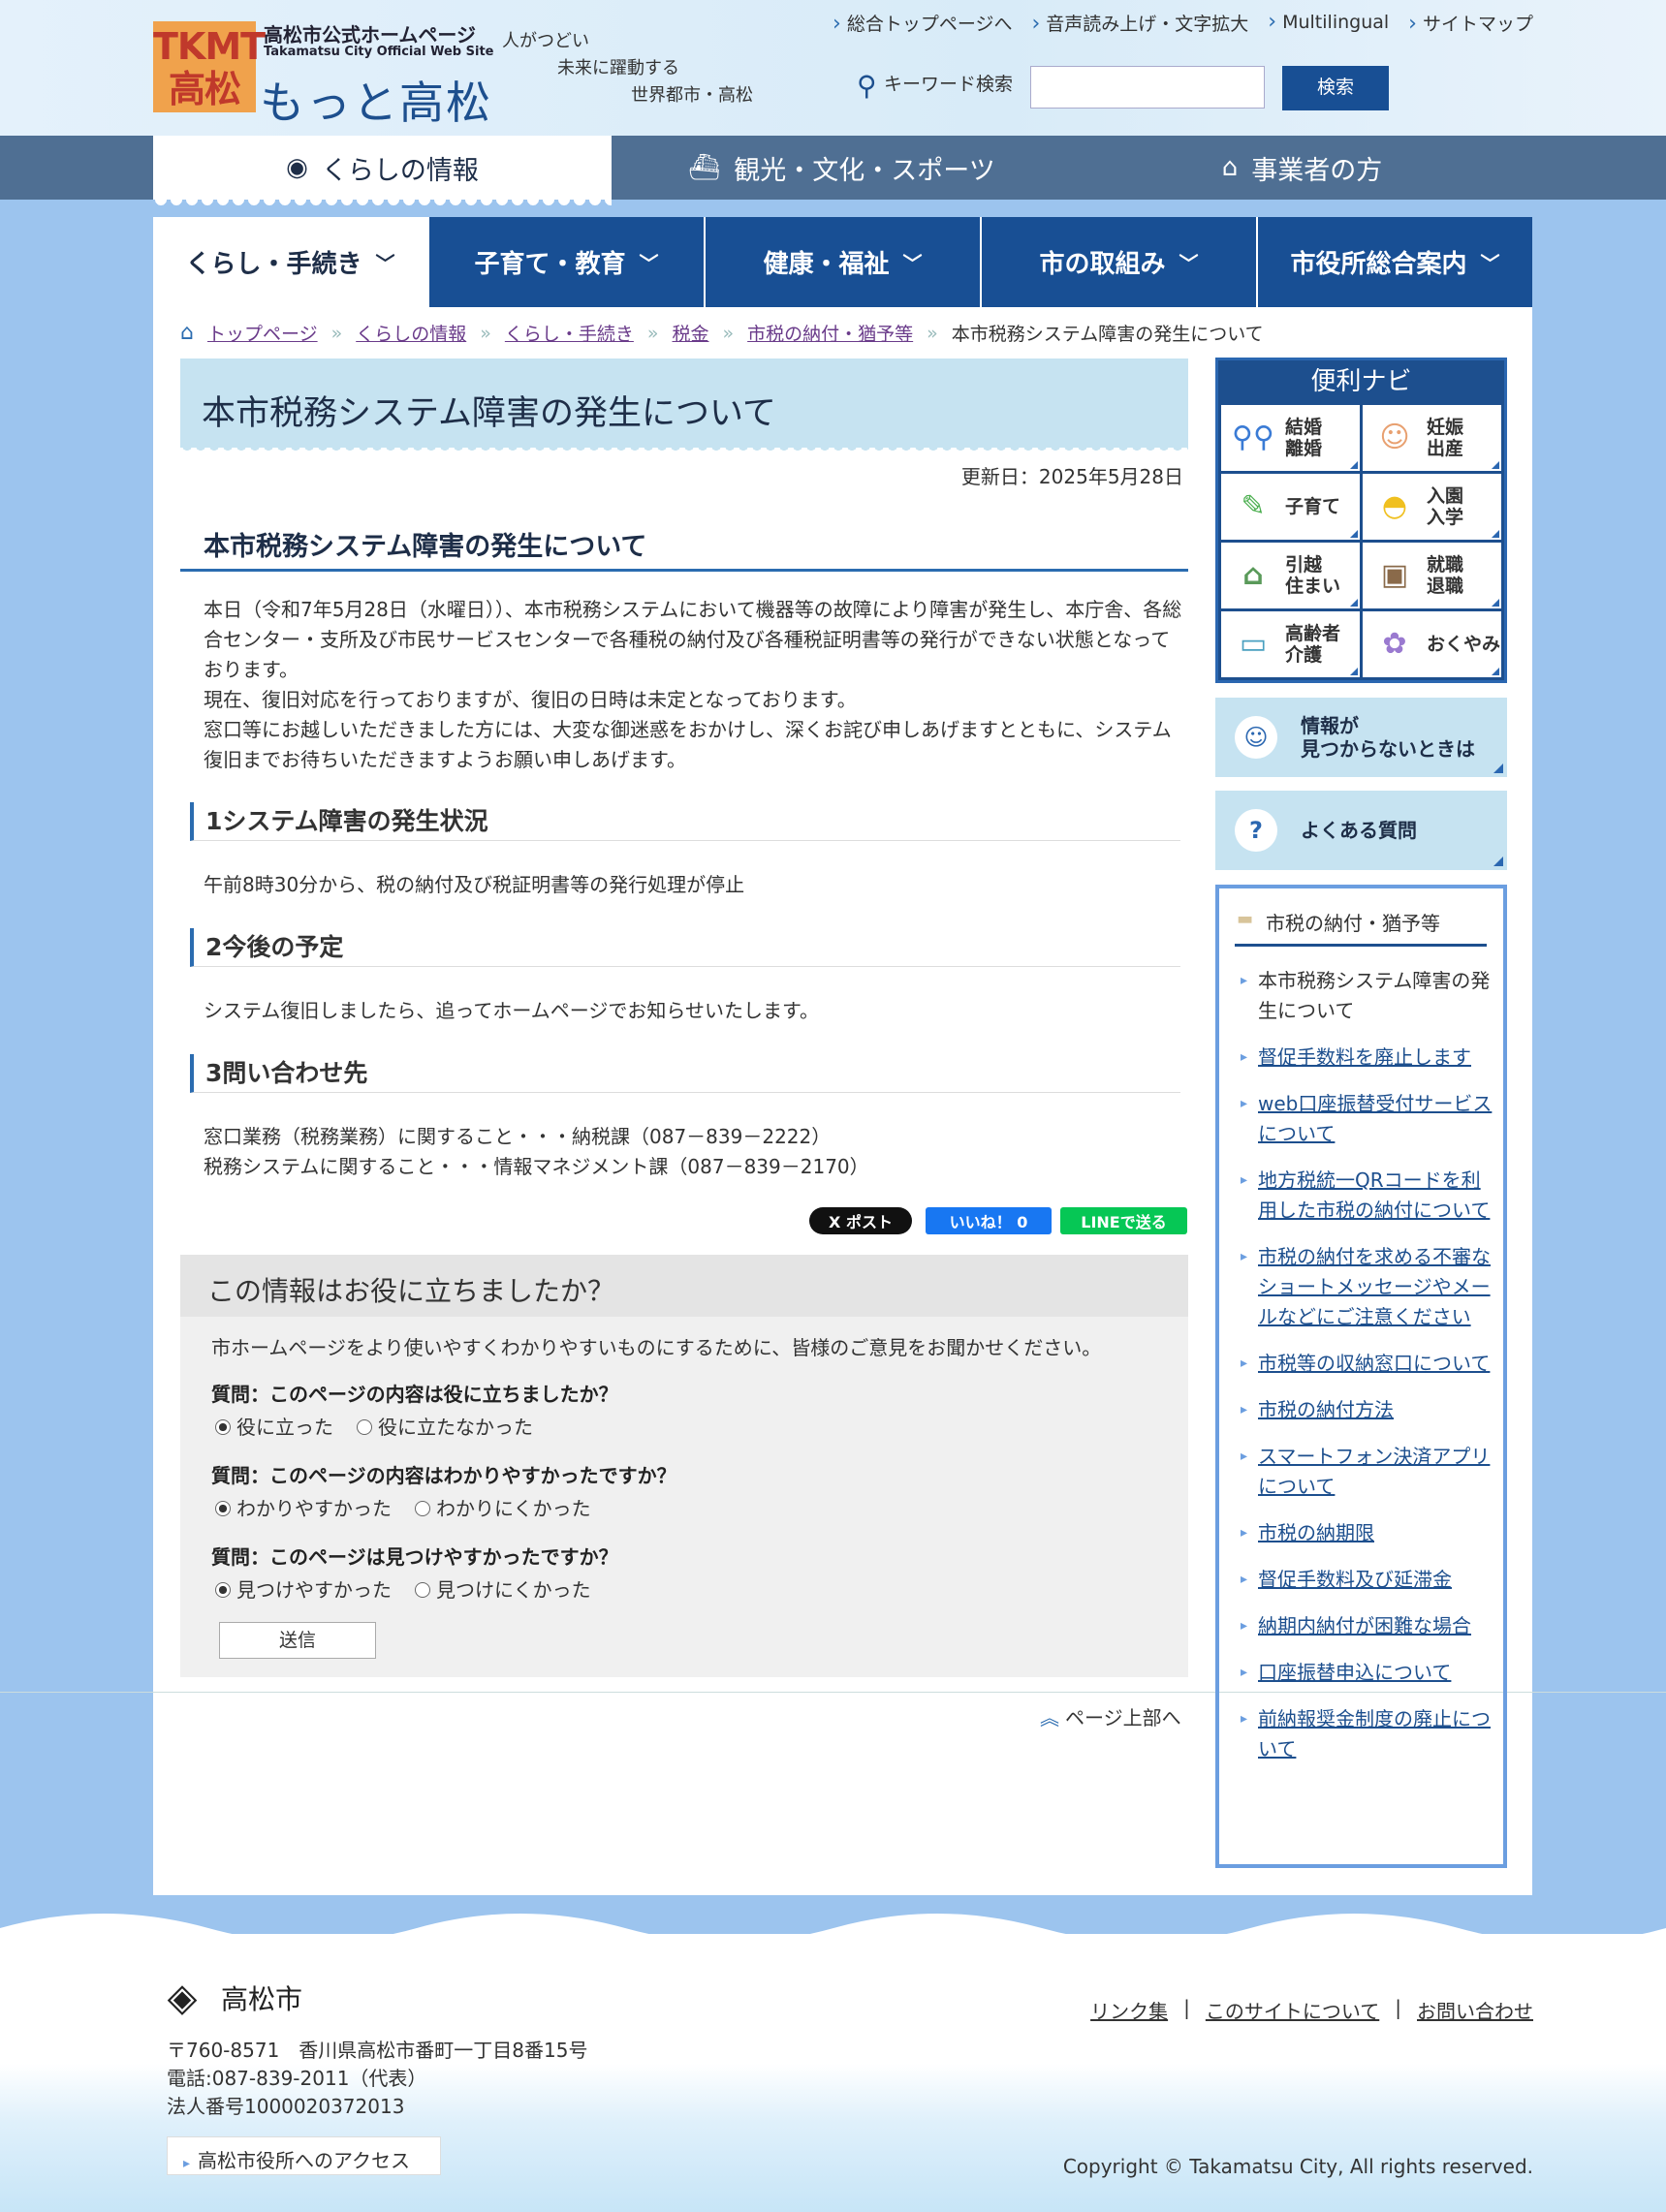 Image resolution: width=1666 pixels, height=2212 pixels. I want to click on radio-unclear: わかりにくかった, so click(503, 1507).